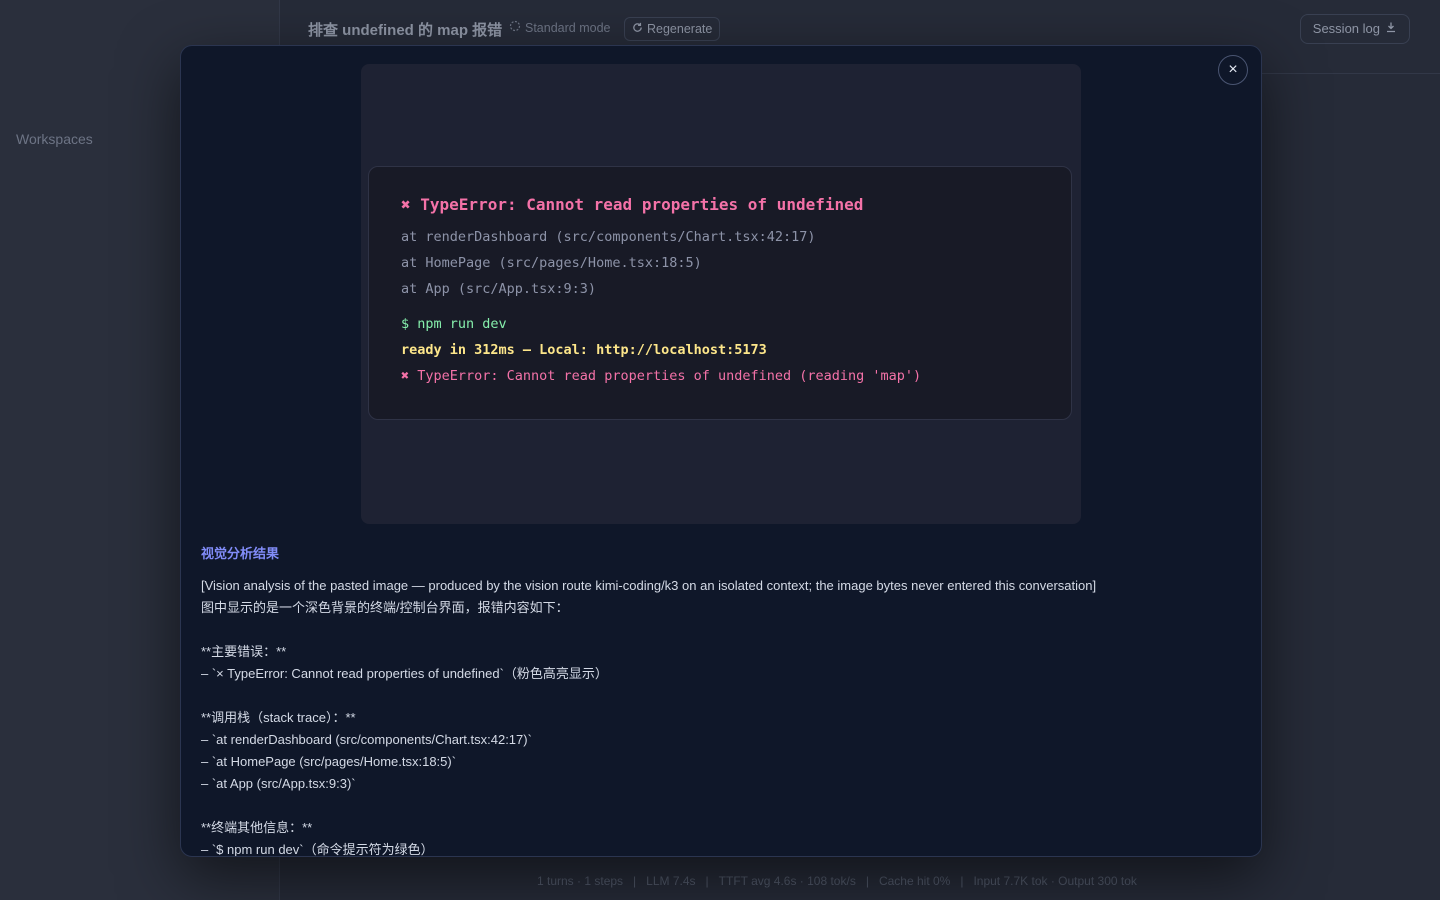 This screenshot has height=900, width=1440. What do you see at coordinates (278, 783) in the screenshot?
I see `analysis-line: – `at App (src/App.tsx:9:3)`` at bounding box center [278, 783].